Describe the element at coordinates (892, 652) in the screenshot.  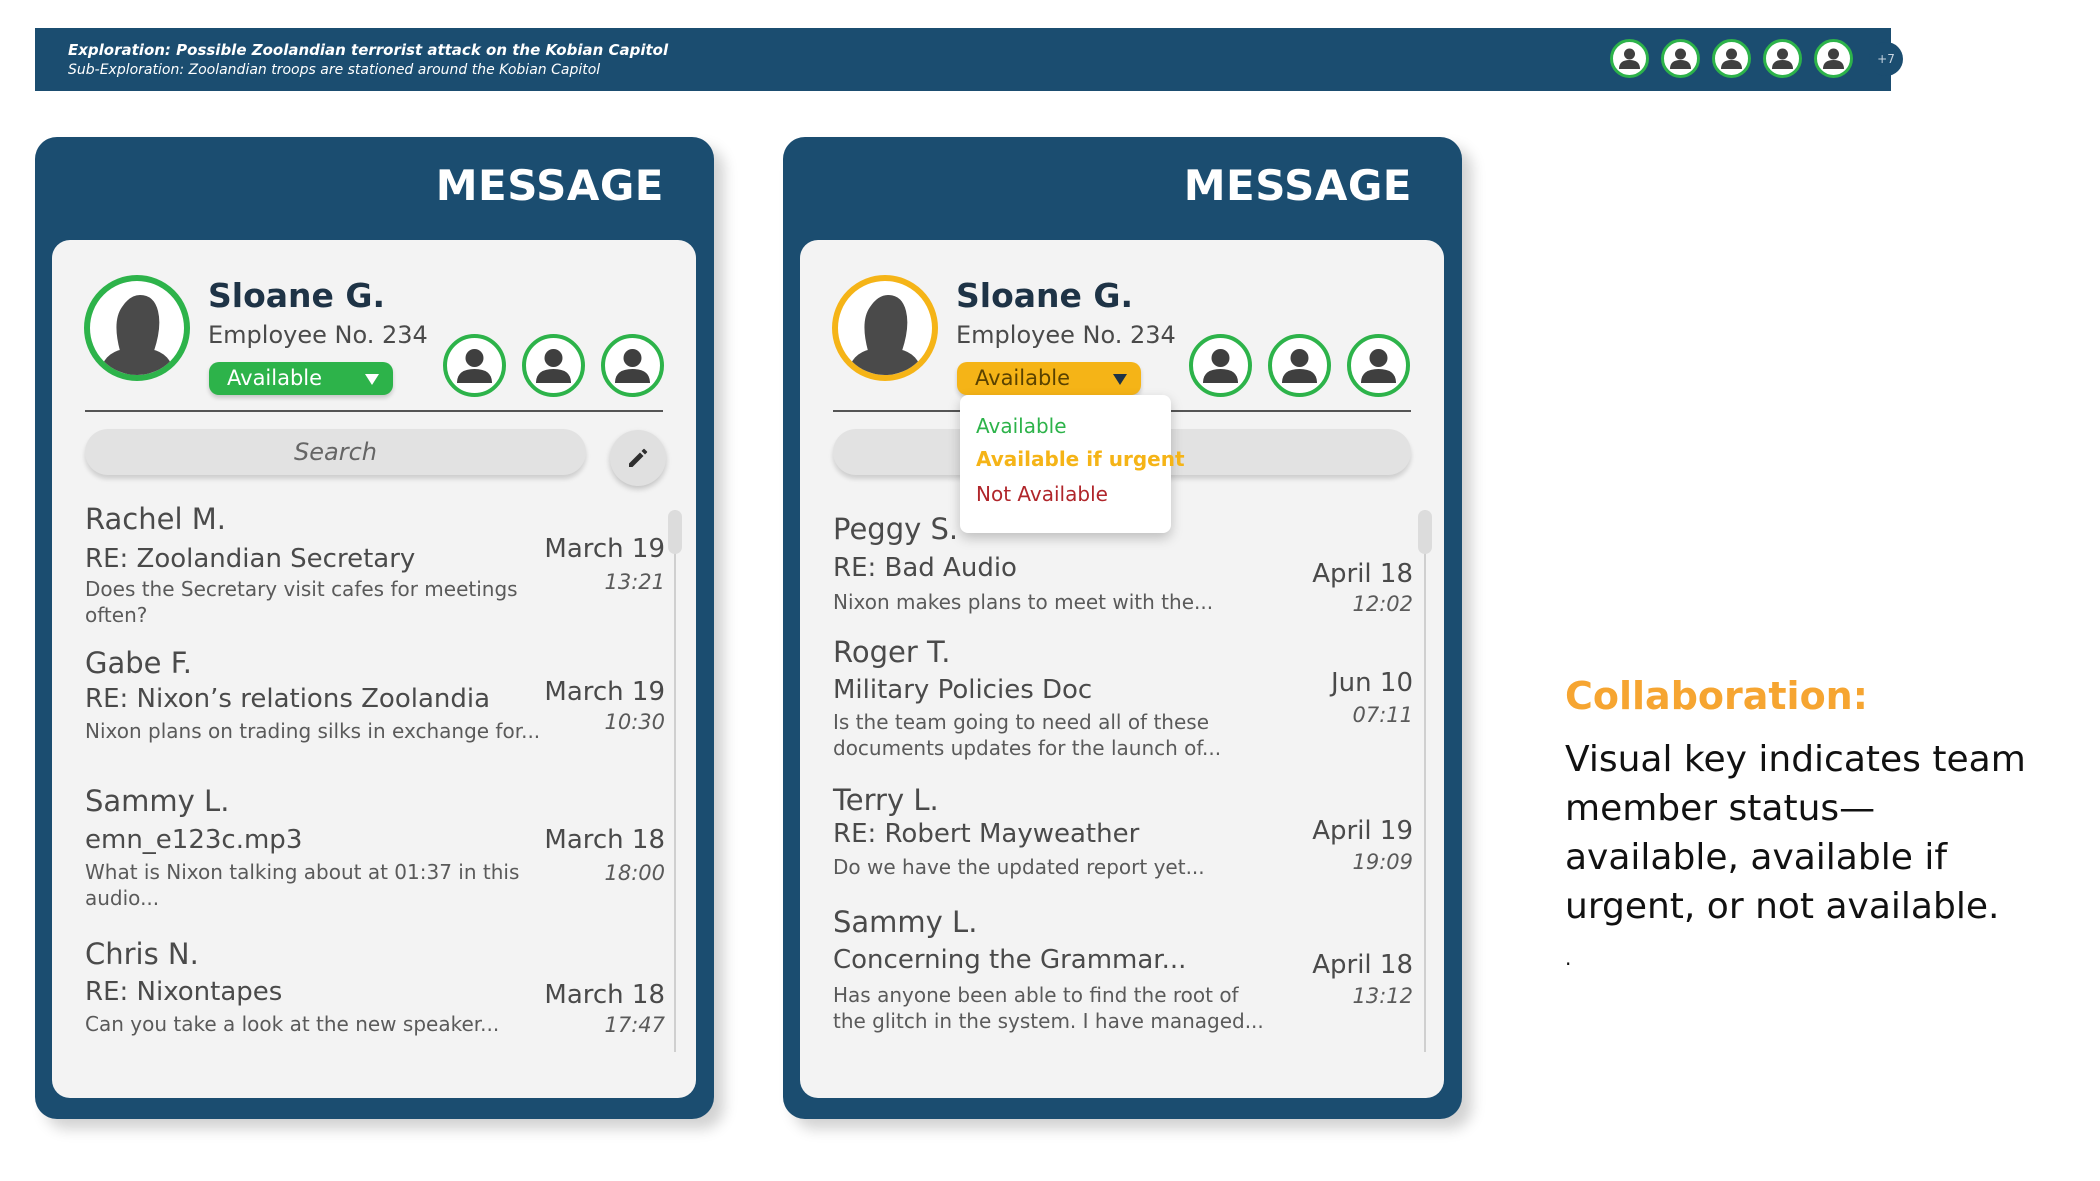
I see `message-sender: Roger T.` at that location.